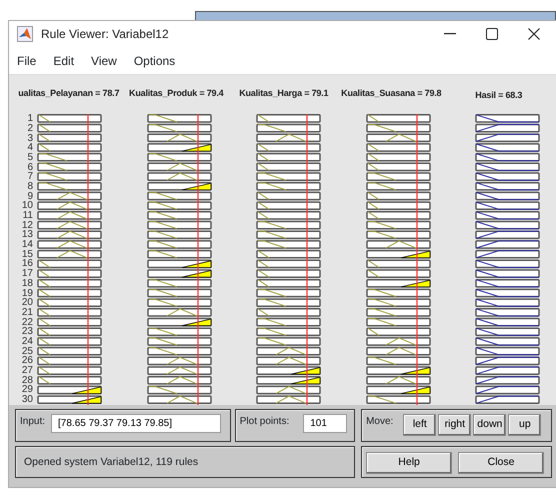  What do you see at coordinates (63, 61) in the screenshot?
I see `menu-item: Edit` at bounding box center [63, 61].